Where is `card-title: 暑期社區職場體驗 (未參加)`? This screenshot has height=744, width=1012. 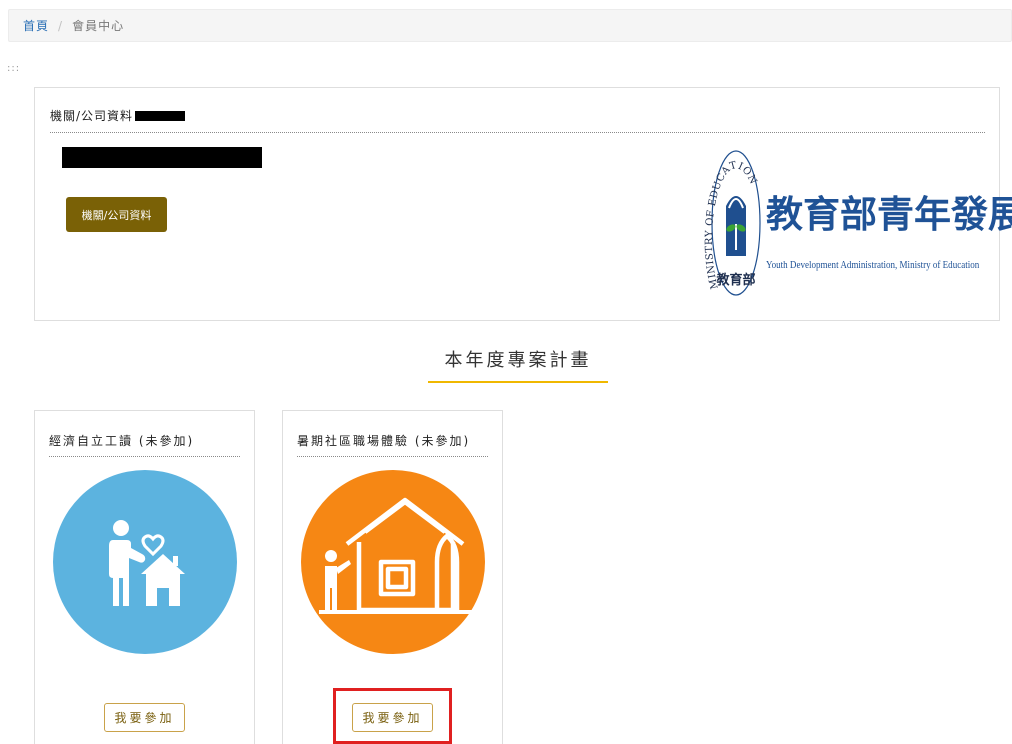
card-title: 暑期社區職場體驗 (未參加) is located at coordinates (384, 441).